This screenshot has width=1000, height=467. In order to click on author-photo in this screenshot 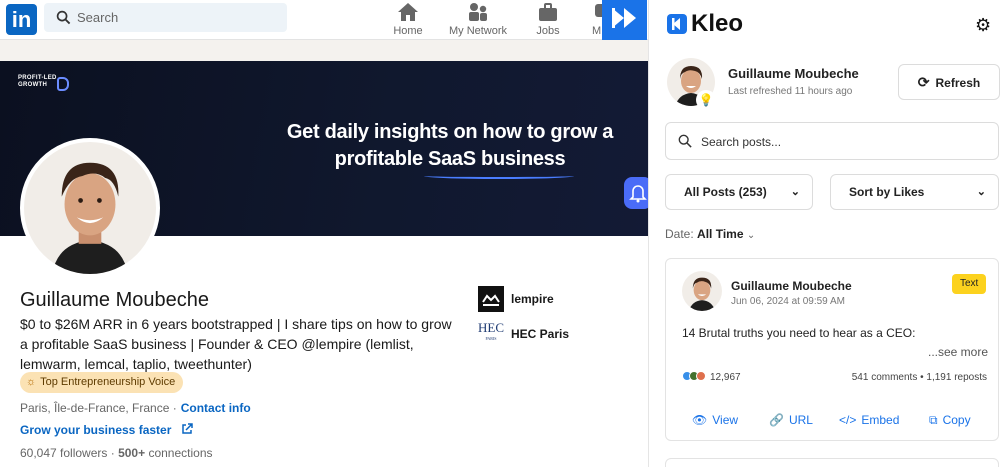, I will do `click(702, 291)`.